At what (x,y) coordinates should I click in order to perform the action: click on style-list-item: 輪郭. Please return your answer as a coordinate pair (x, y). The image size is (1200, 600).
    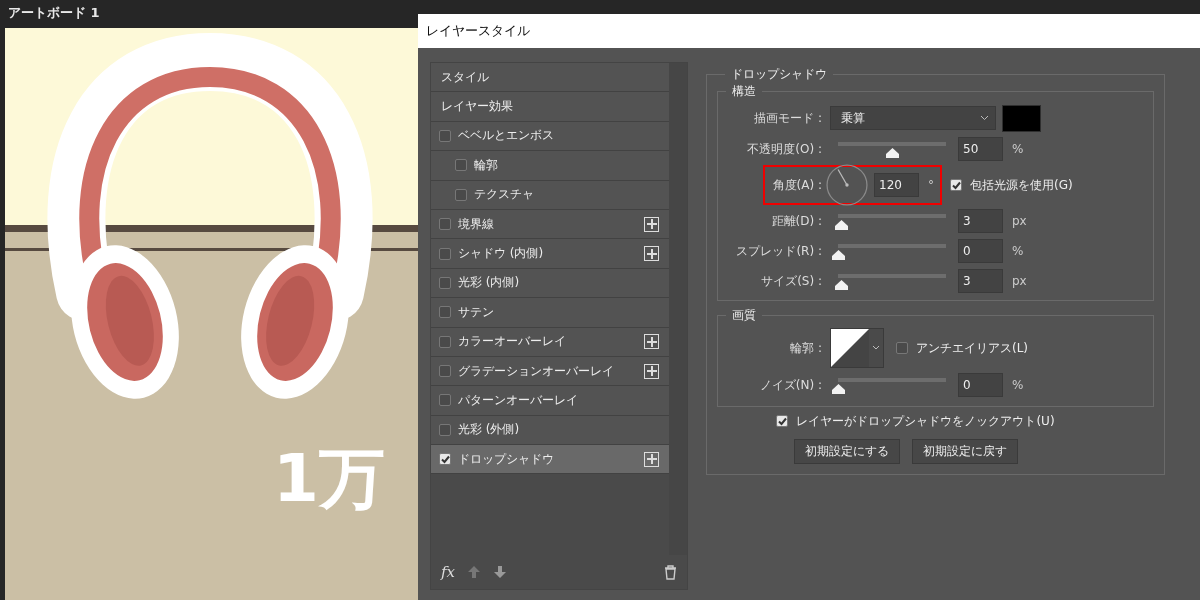
    Looking at the image, I should click on (550, 166).